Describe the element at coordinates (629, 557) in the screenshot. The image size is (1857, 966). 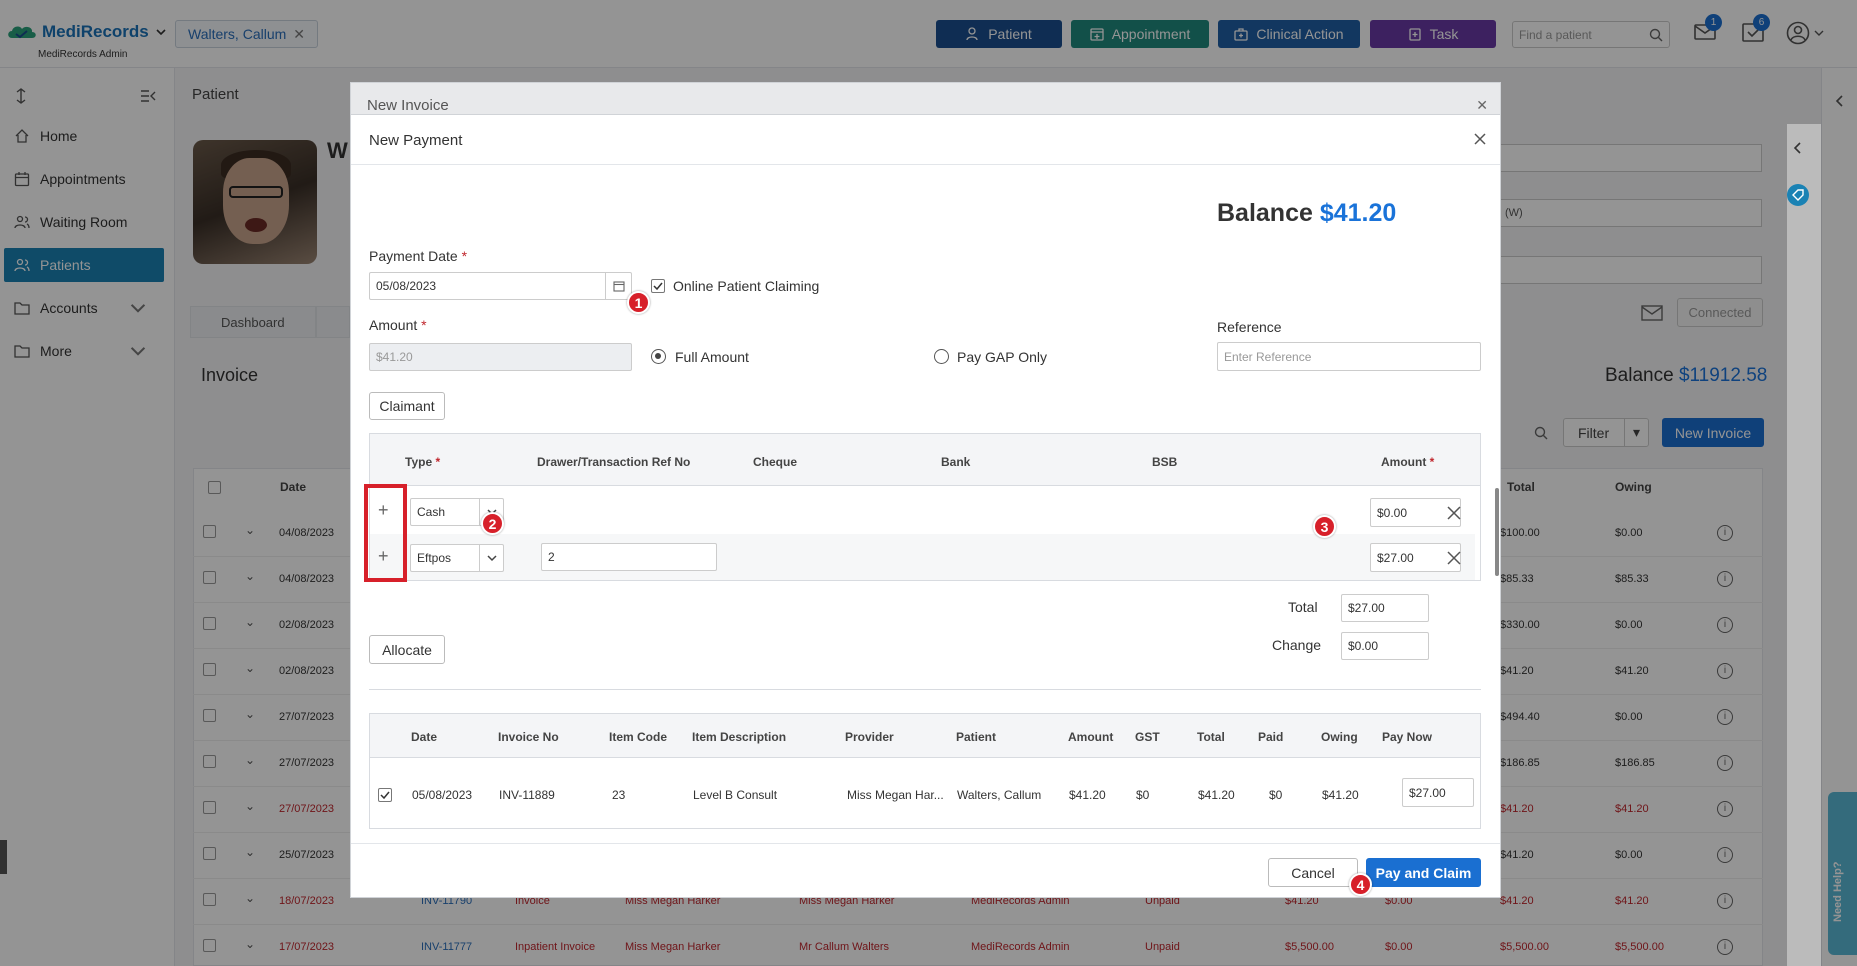
I see `transaction-ref-input: 2` at that location.